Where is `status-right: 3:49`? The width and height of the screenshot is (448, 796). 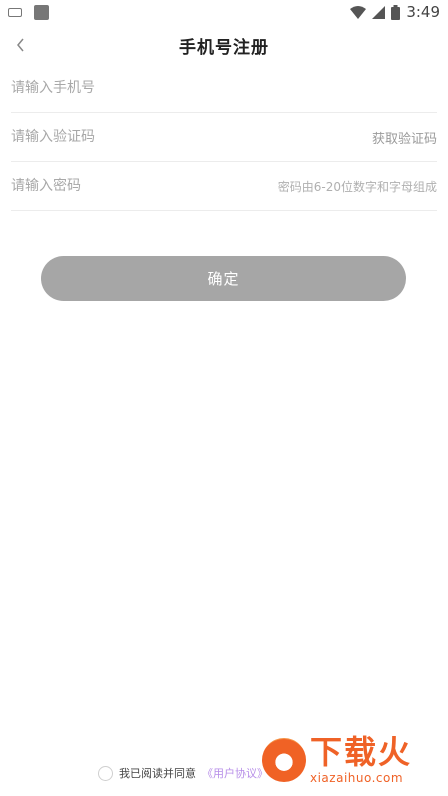 status-right: 3:49 is located at coordinates (395, 12).